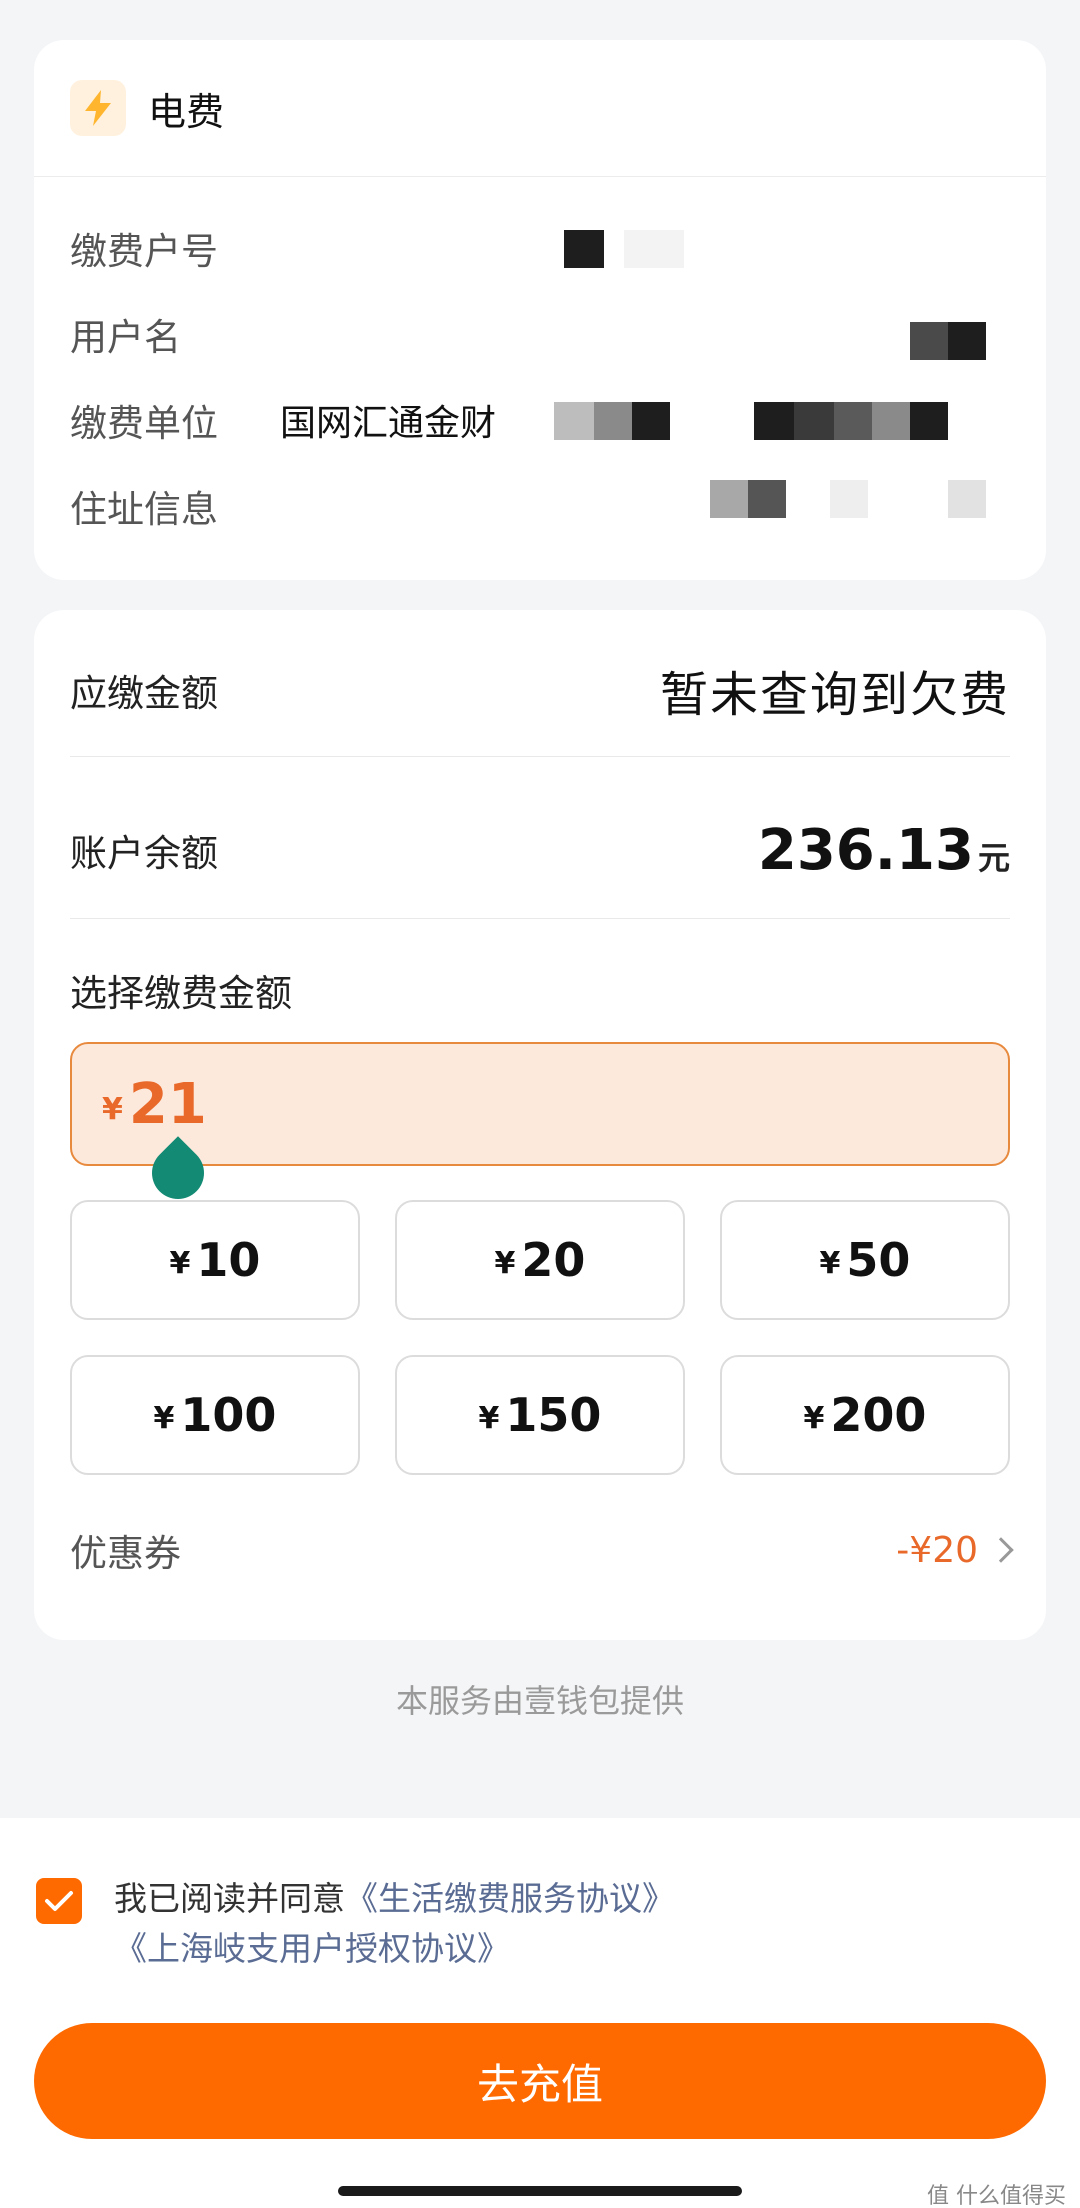  I want to click on preset-amount-50: ¥50, so click(865, 1260).